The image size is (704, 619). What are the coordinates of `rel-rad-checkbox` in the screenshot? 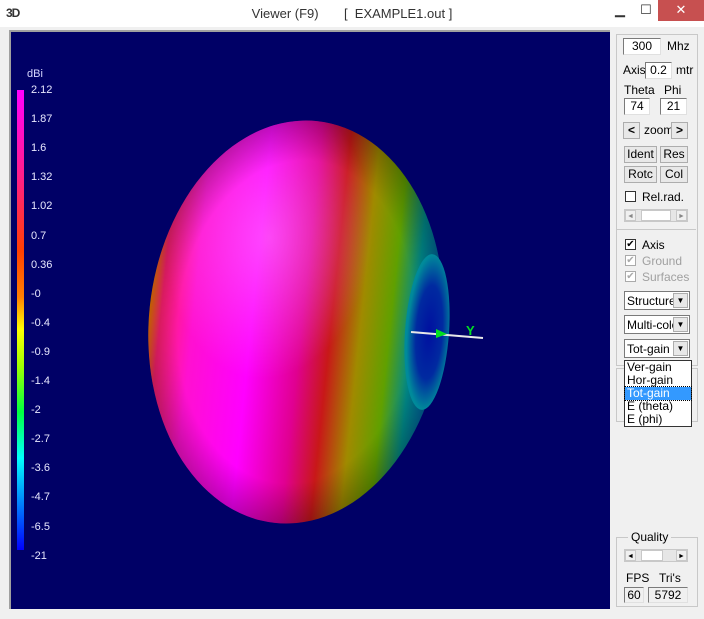 It's located at (630, 196).